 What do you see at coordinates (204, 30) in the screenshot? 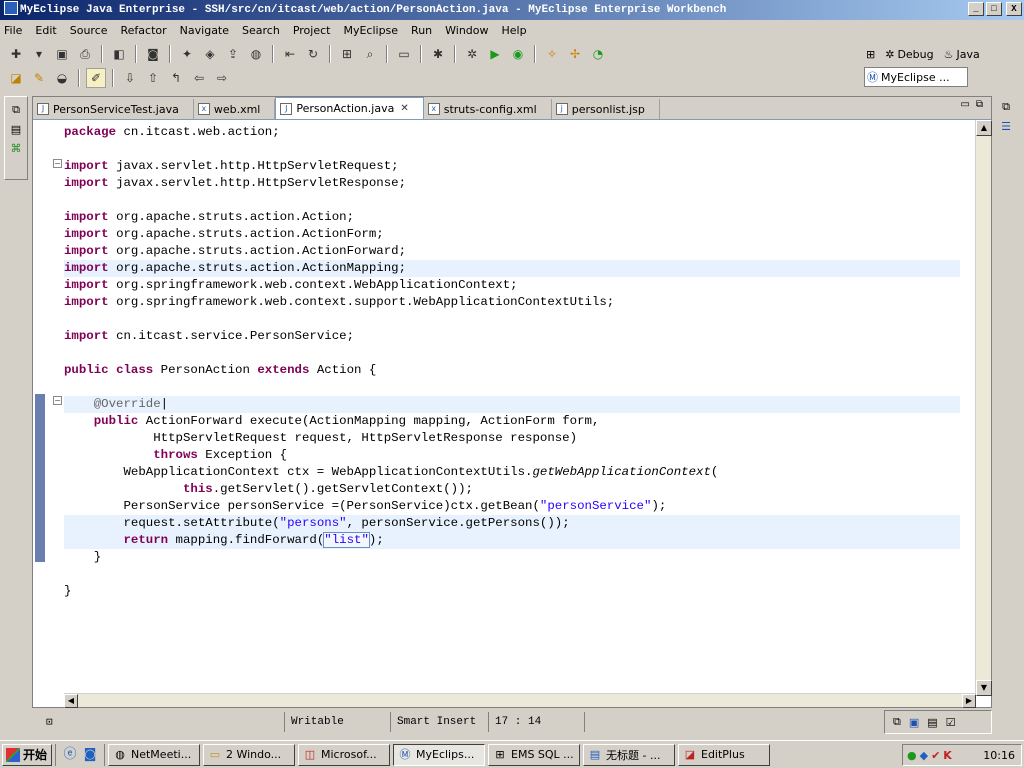
I see `menu-navigate: Navigate` at bounding box center [204, 30].